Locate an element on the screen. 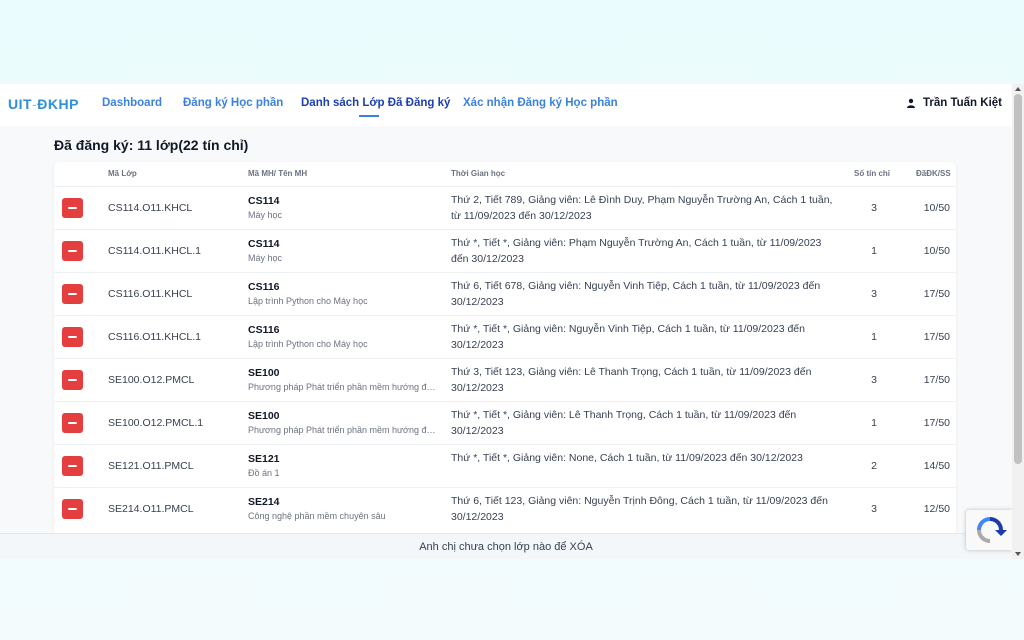 This screenshot has height=640, width=1024. class-code: CS114.O11.KHCL.1 is located at coordinates (154, 251).